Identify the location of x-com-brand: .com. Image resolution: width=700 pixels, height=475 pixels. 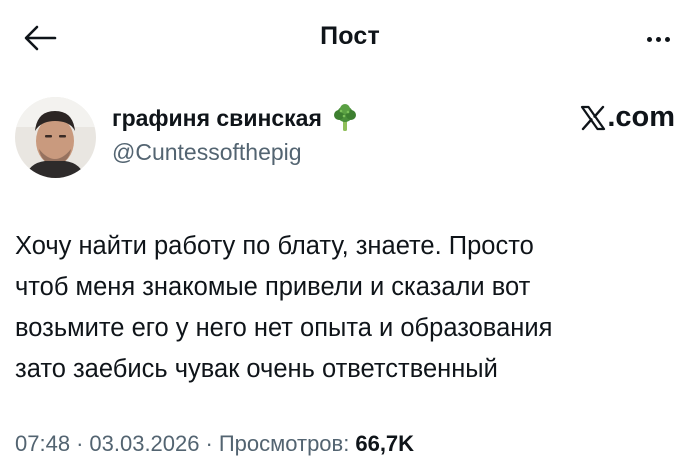
(627, 117).